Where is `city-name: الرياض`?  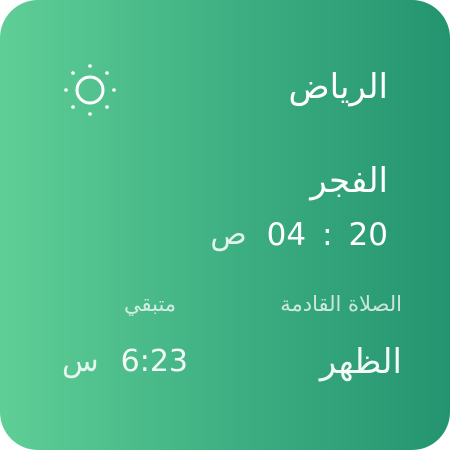 city-name: الرياض is located at coordinates (338, 87).